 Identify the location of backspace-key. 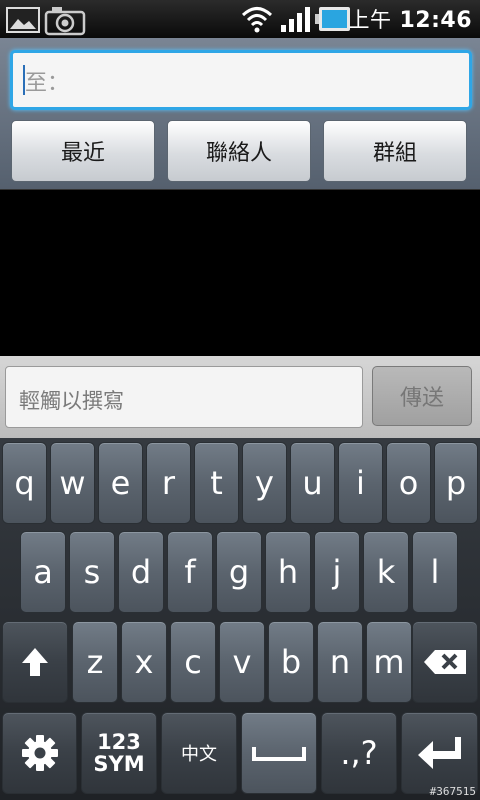
(445, 662).